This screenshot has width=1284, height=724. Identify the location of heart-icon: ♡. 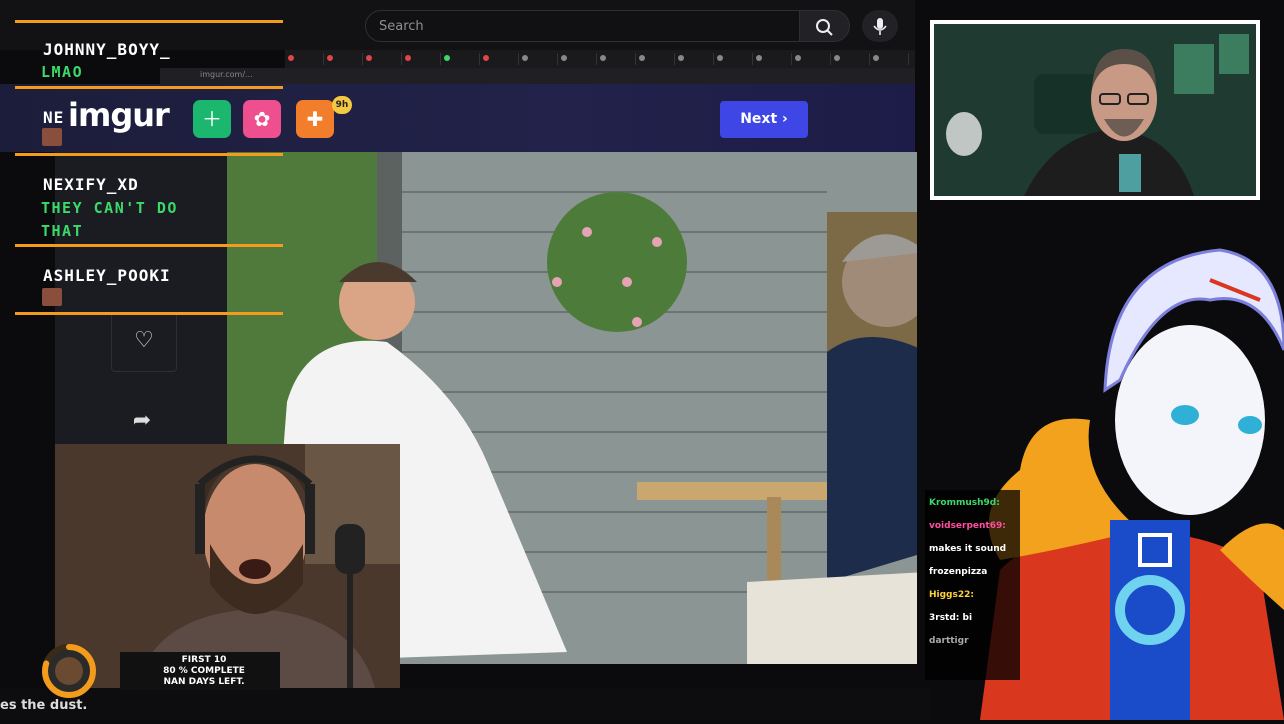
(144, 340).